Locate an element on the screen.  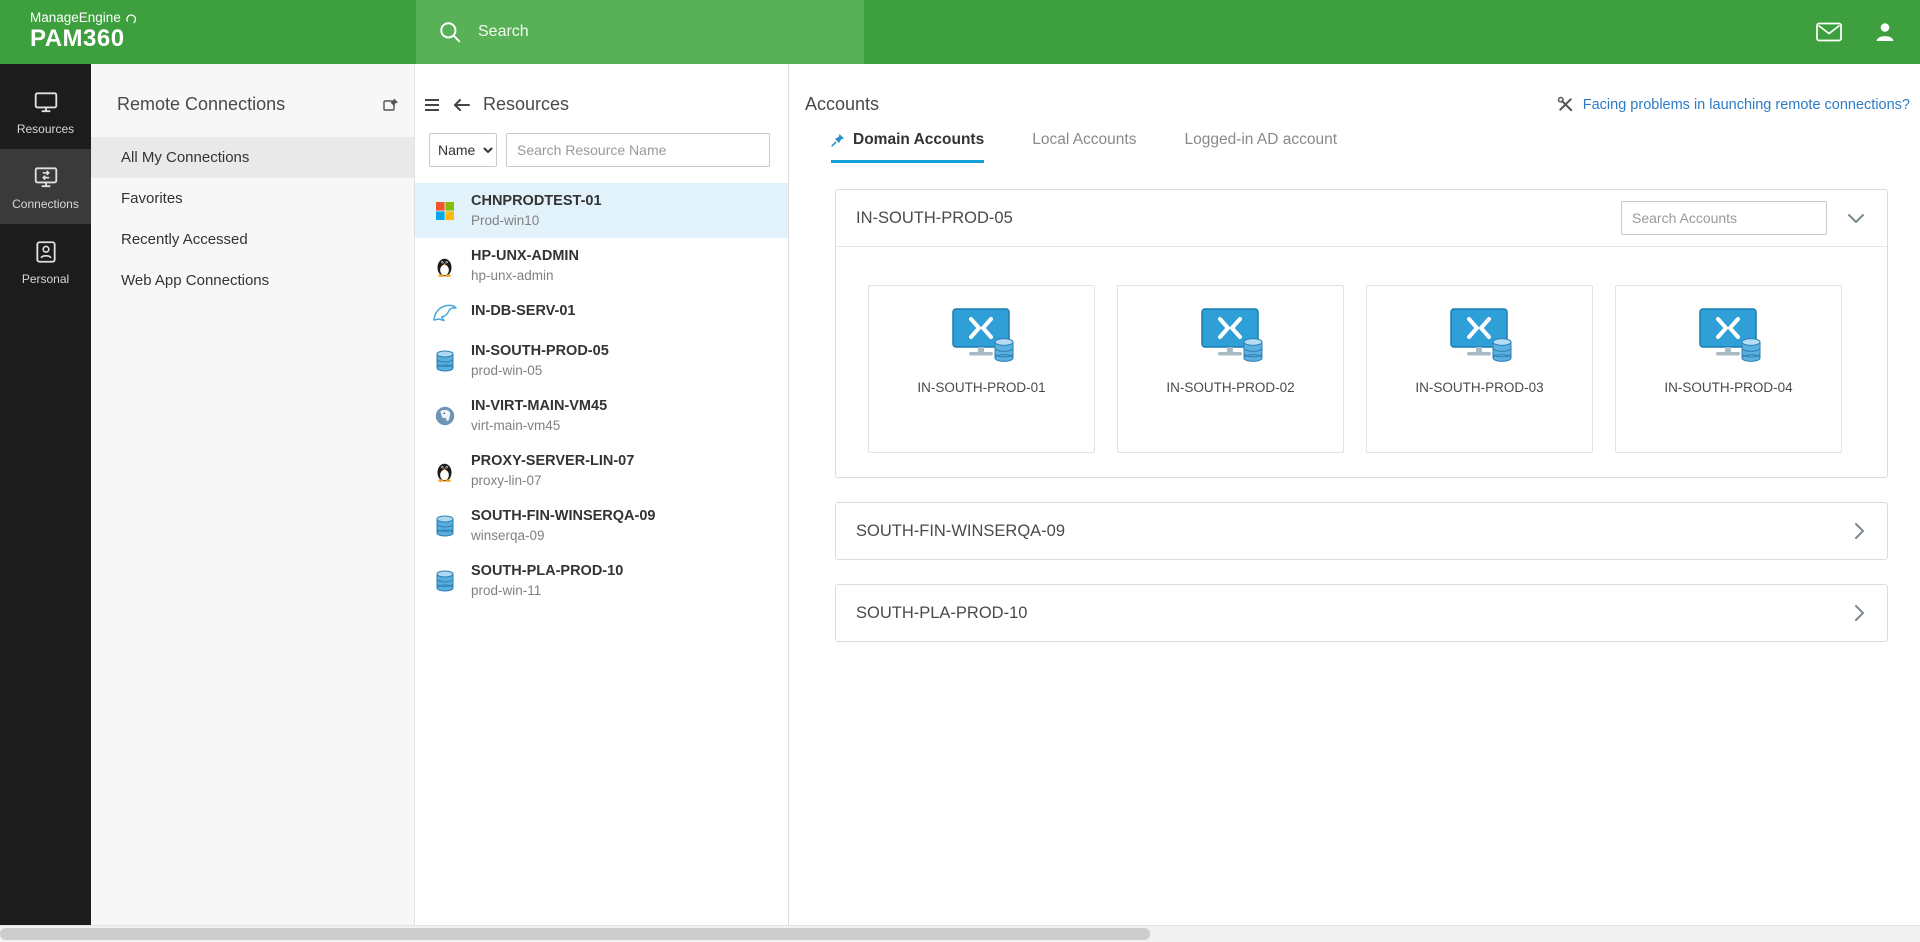
resource-name: IN-VIRT-MAIN-VM45 is located at coordinates (539, 406).